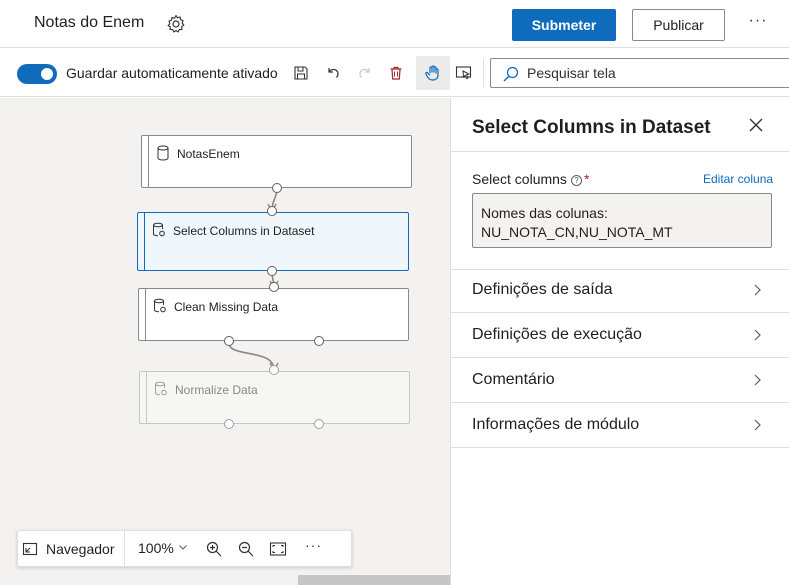 Image resolution: width=789 pixels, height=585 pixels. I want to click on module-node-clean-missing: Clean Missing Data, so click(273, 314).